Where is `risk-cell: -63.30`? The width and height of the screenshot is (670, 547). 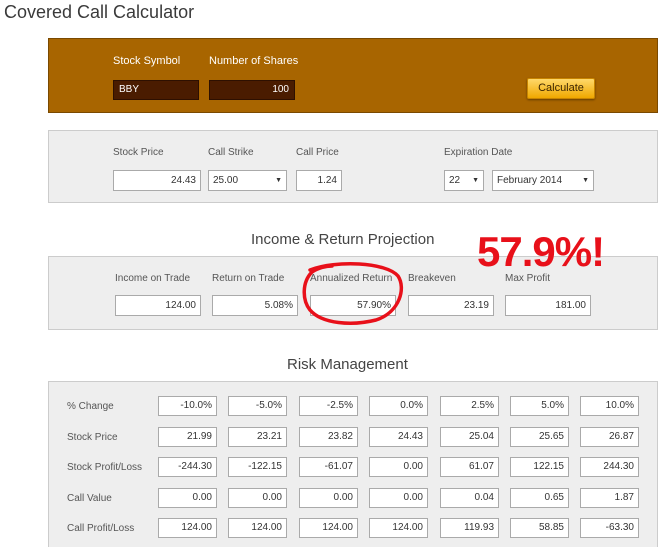 risk-cell: -63.30 is located at coordinates (609, 528).